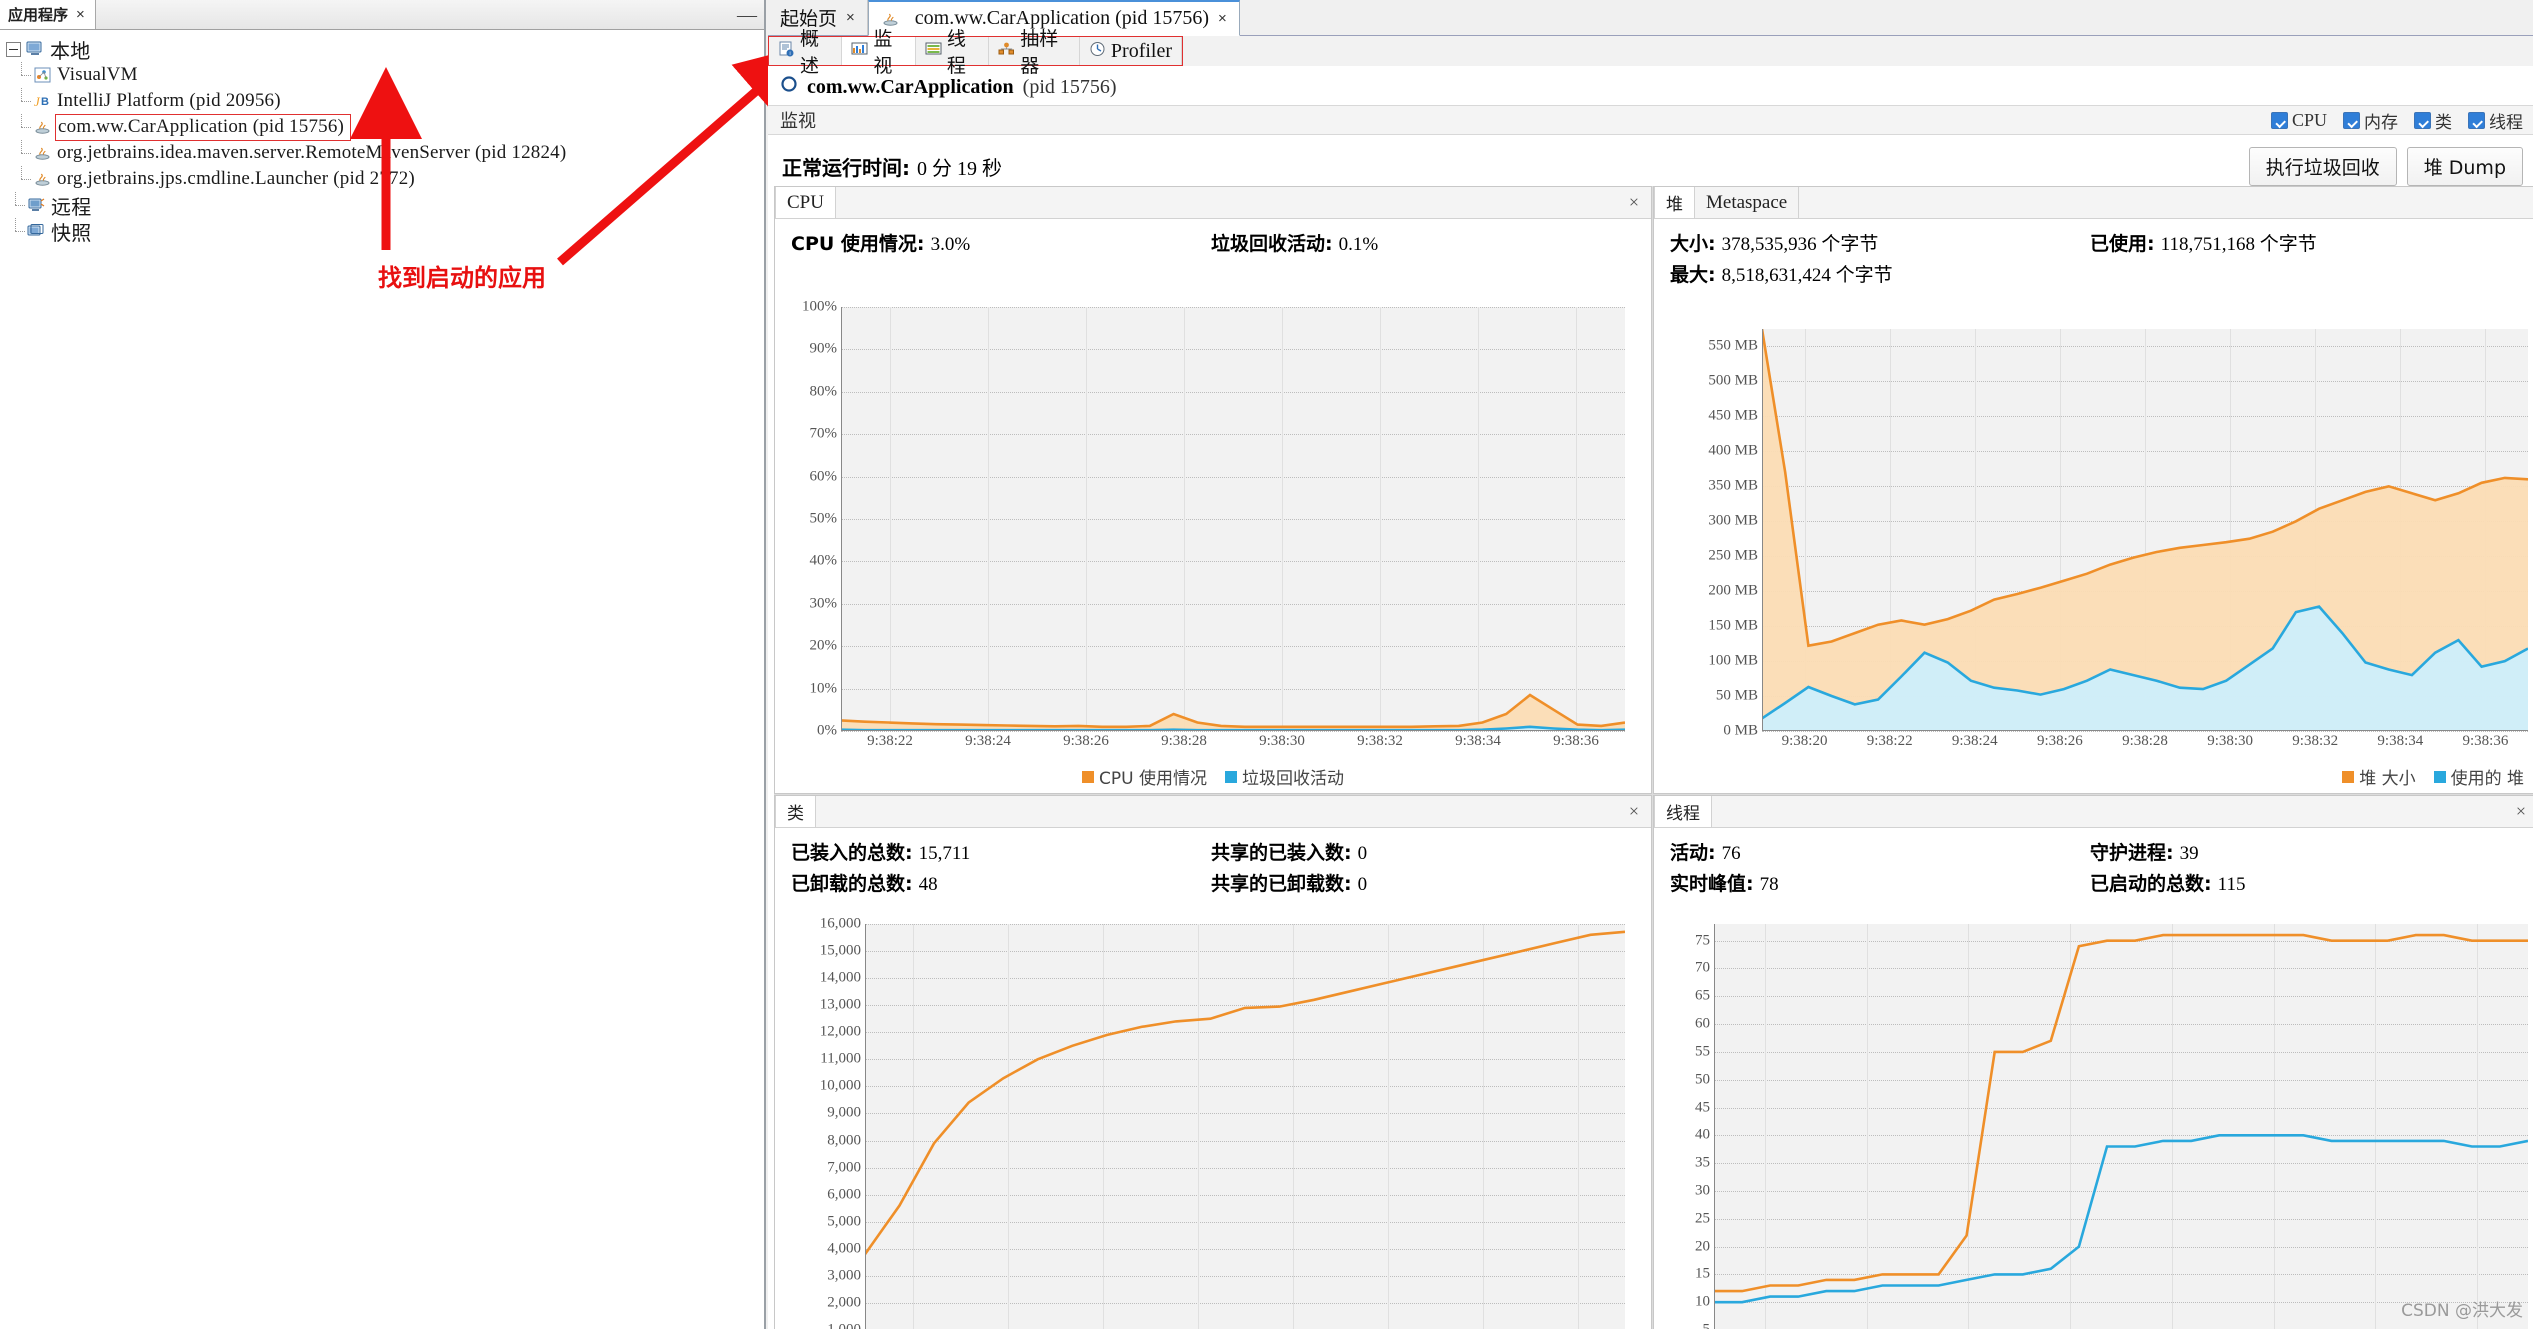  I want to click on checkbox-memory: 内存, so click(2370, 120).